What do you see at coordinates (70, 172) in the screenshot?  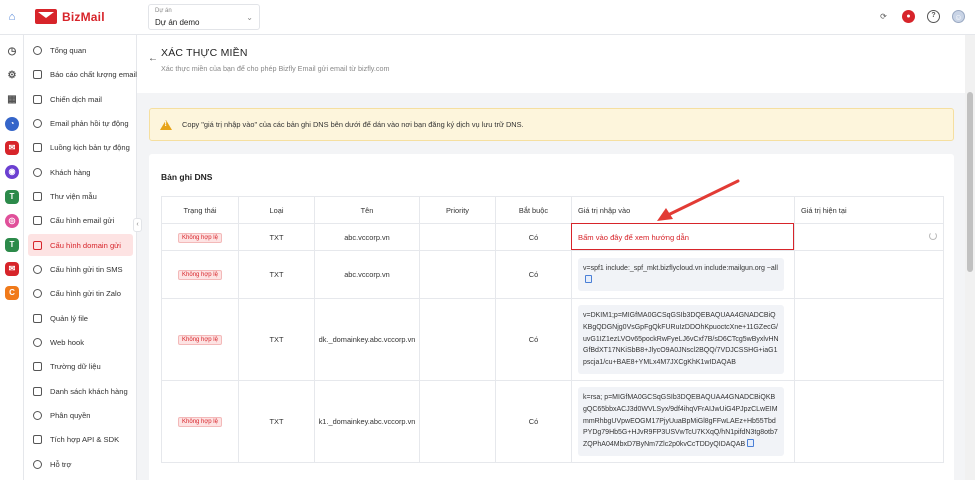 I see `sidebar-item-label: Khách hàng` at bounding box center [70, 172].